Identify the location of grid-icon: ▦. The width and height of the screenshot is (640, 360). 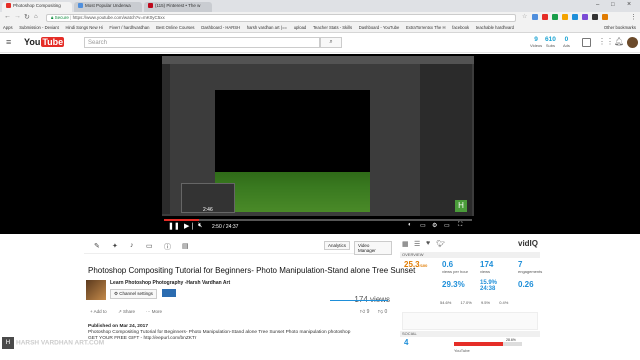
(405, 244).